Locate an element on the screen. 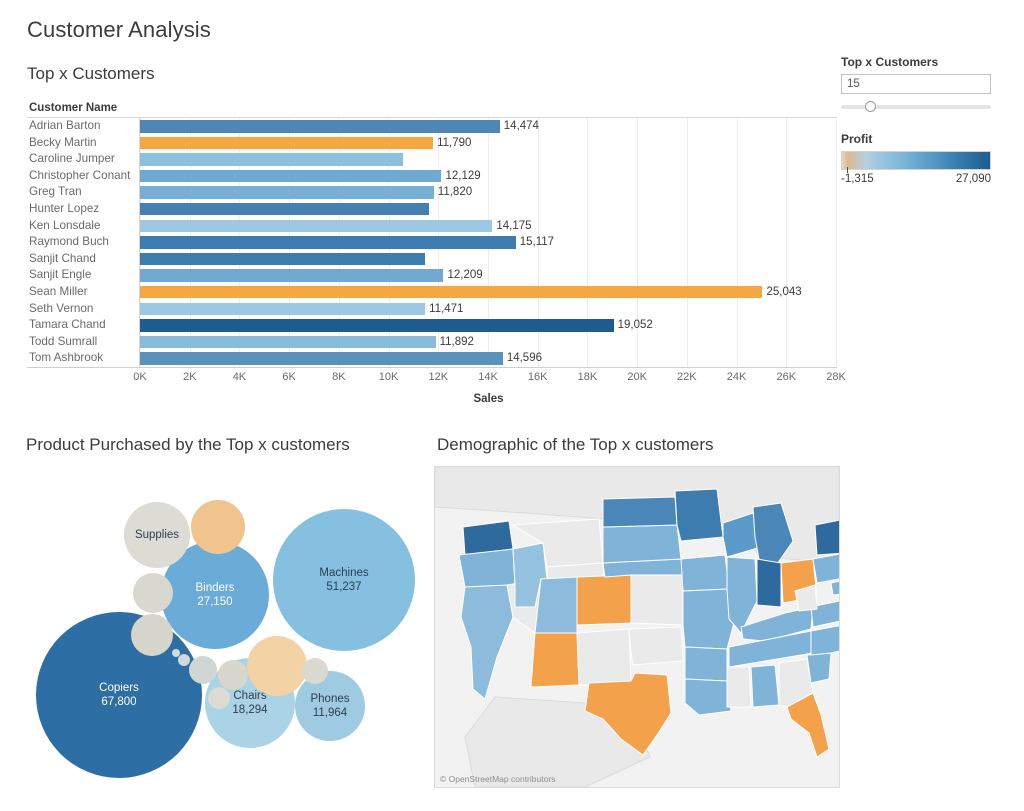  map-state-utah is located at coordinates (556, 606).